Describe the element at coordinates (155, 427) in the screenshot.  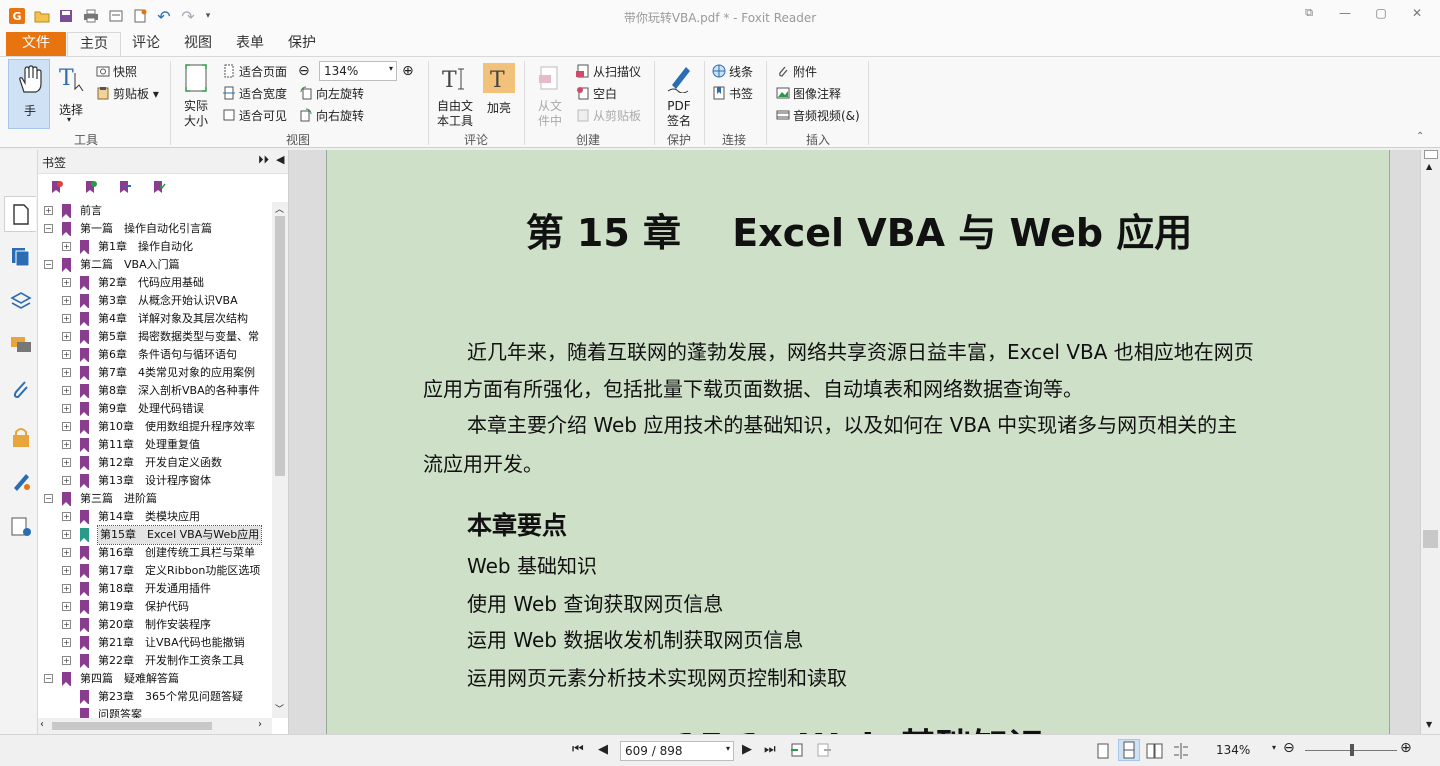
I see `bookmark-item: + 第10章 使用数组提升程序效率` at that location.